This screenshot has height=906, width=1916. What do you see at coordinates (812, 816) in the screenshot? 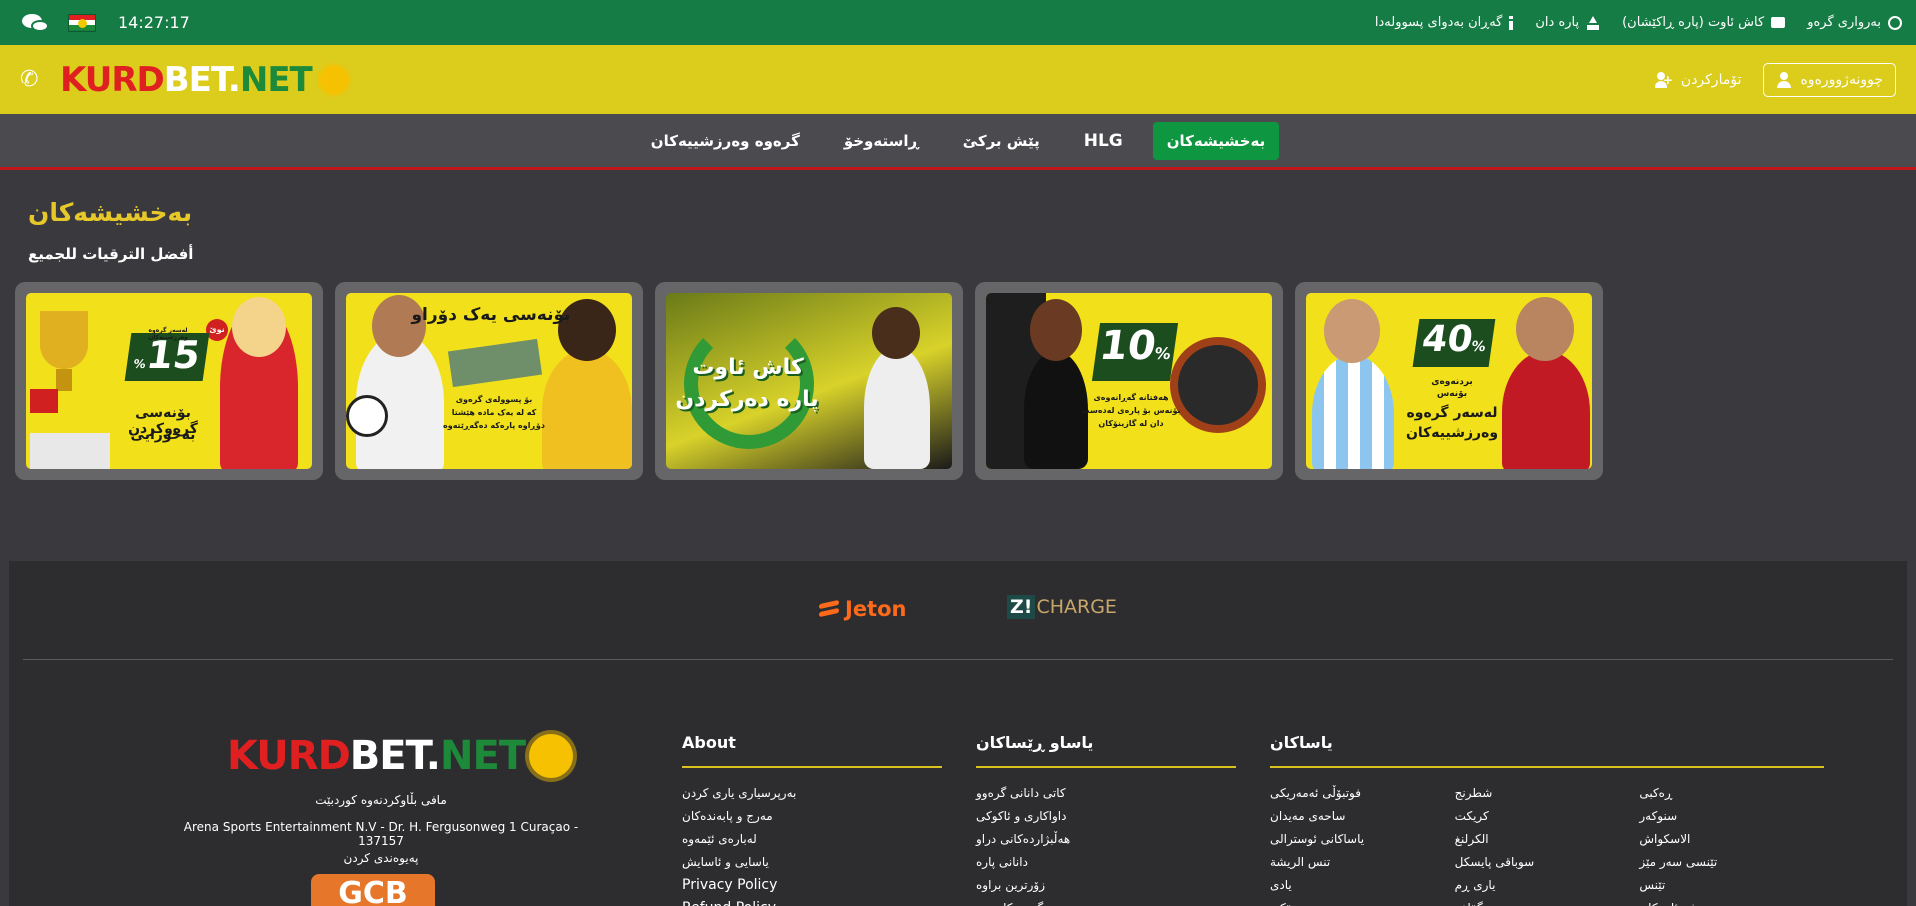
I see `footer-link: مەرج و پابەندەکان` at bounding box center [812, 816].